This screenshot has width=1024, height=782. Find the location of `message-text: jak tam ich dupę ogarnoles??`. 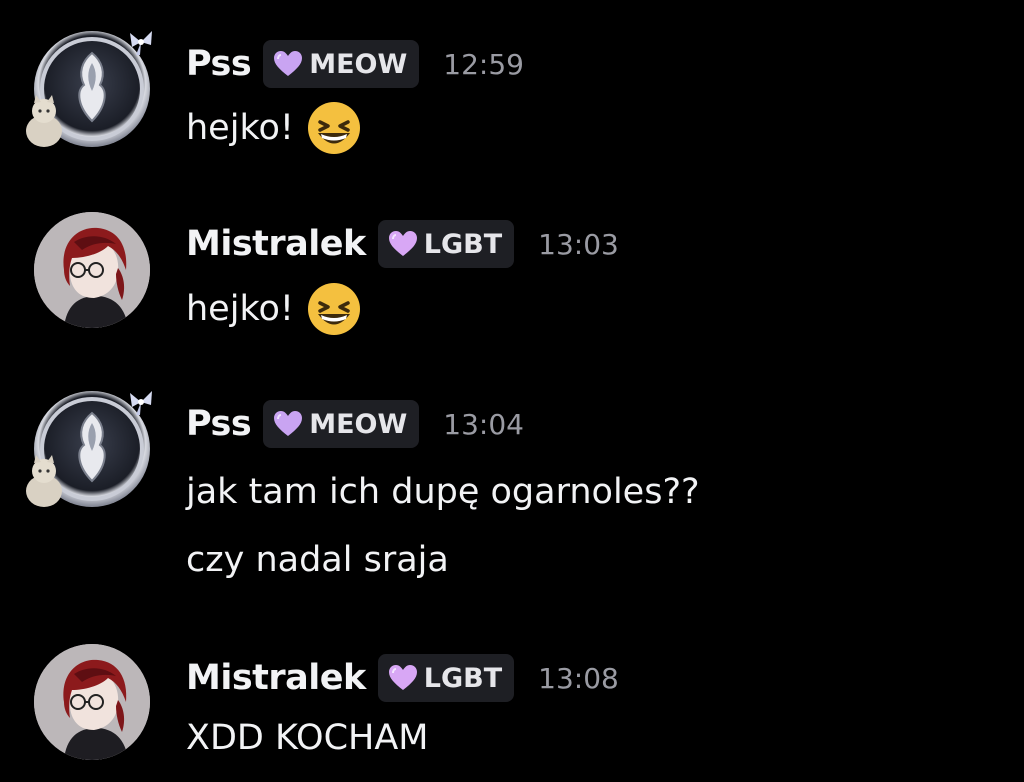

message-text: jak tam ich dupę ogarnoles?? is located at coordinates (443, 492).